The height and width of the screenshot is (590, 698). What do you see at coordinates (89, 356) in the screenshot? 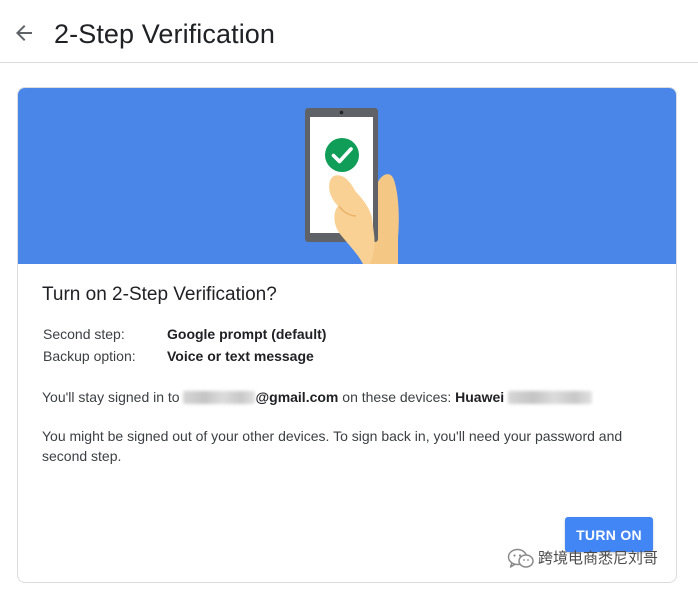
I see `backup-option-label: Backup option:` at bounding box center [89, 356].